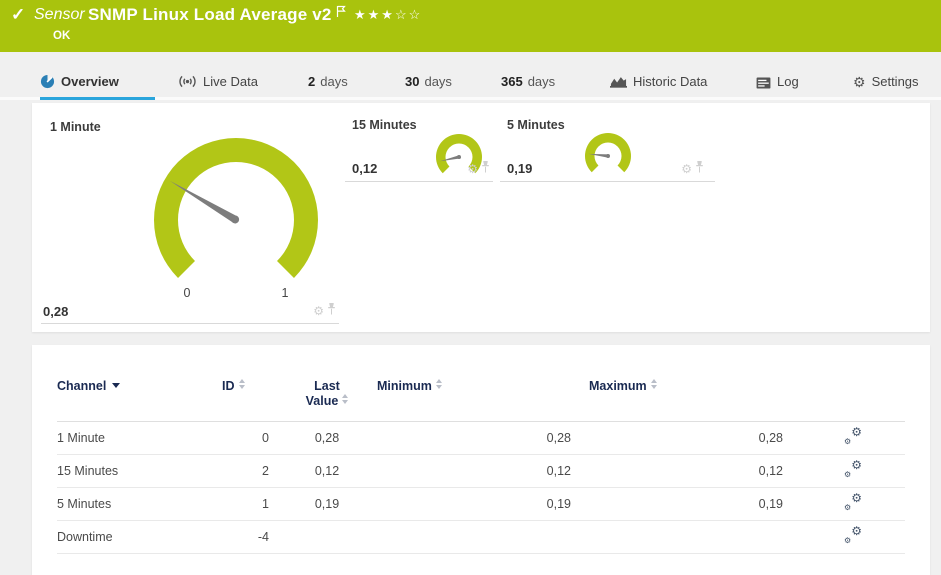 The height and width of the screenshot is (575, 941). I want to click on gauge-chart-5-minutes, so click(608, 152).